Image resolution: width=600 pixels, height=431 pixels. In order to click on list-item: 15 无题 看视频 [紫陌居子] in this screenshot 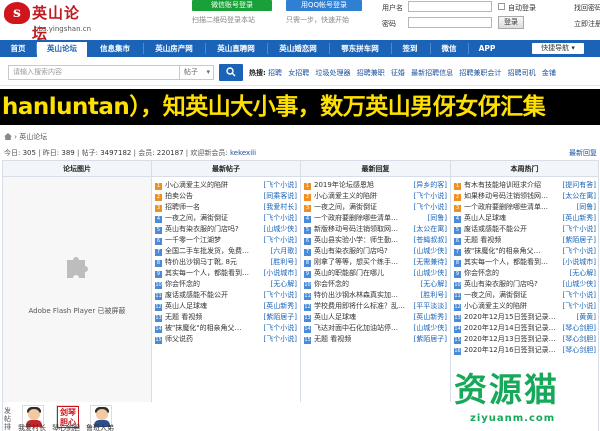, I will do `click(375, 339)`.